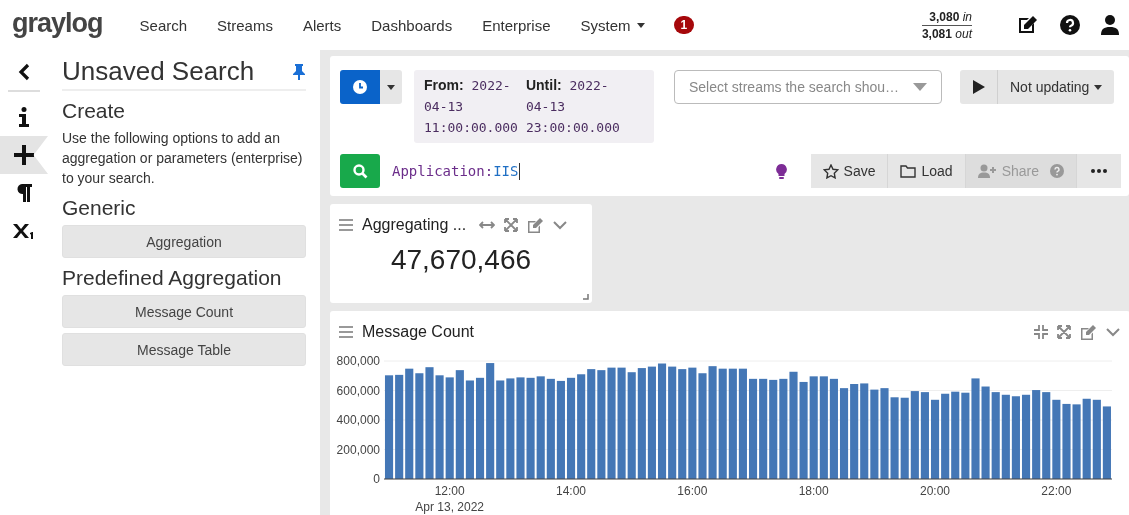  I want to click on y-tick-label: 400,000, so click(358, 420).